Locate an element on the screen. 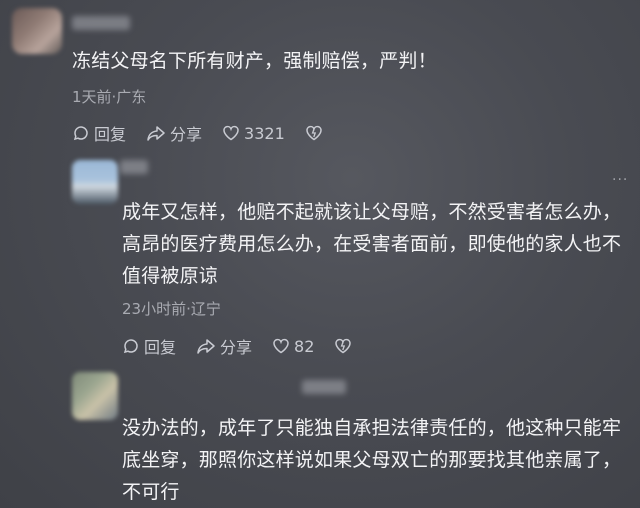 This screenshot has height=508, width=640. comment-meta: 1天前·广东 is located at coordinates (109, 97).